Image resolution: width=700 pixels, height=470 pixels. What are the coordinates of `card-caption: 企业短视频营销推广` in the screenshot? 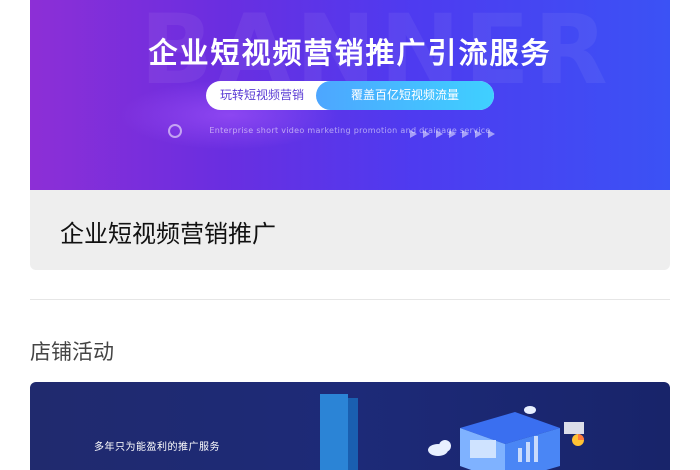 It's located at (168, 231).